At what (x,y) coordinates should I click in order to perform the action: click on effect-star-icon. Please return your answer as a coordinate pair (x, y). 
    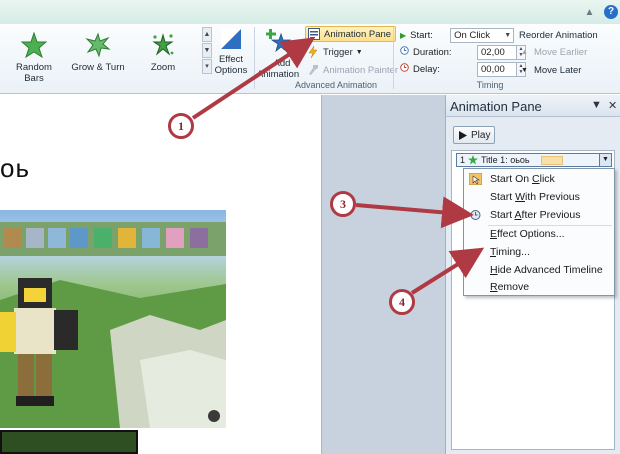
    Looking at the image, I should click on (473, 160).